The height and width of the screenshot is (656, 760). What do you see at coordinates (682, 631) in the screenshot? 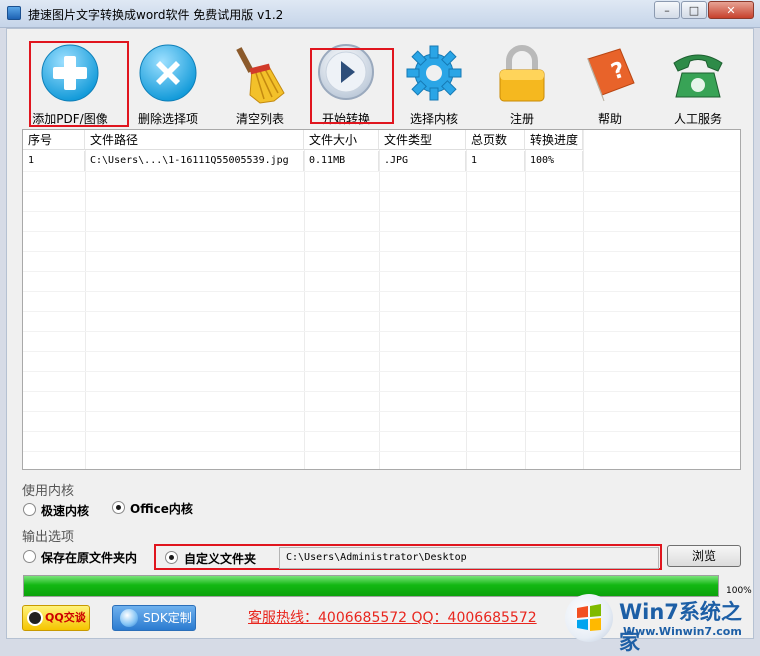
I see `watermark-url: Www.Winwin7.com` at bounding box center [682, 631].